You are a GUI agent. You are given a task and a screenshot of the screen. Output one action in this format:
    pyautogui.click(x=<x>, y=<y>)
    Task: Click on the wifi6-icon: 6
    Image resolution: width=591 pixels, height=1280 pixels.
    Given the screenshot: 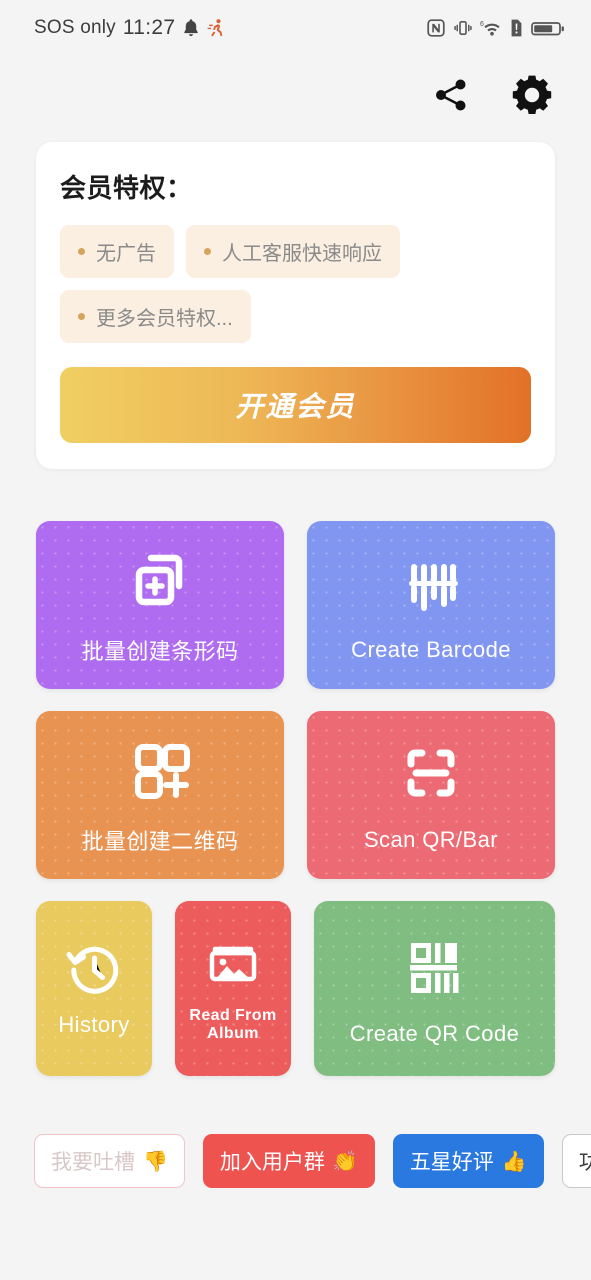 What is the action you would take?
    pyautogui.click(x=490, y=28)
    